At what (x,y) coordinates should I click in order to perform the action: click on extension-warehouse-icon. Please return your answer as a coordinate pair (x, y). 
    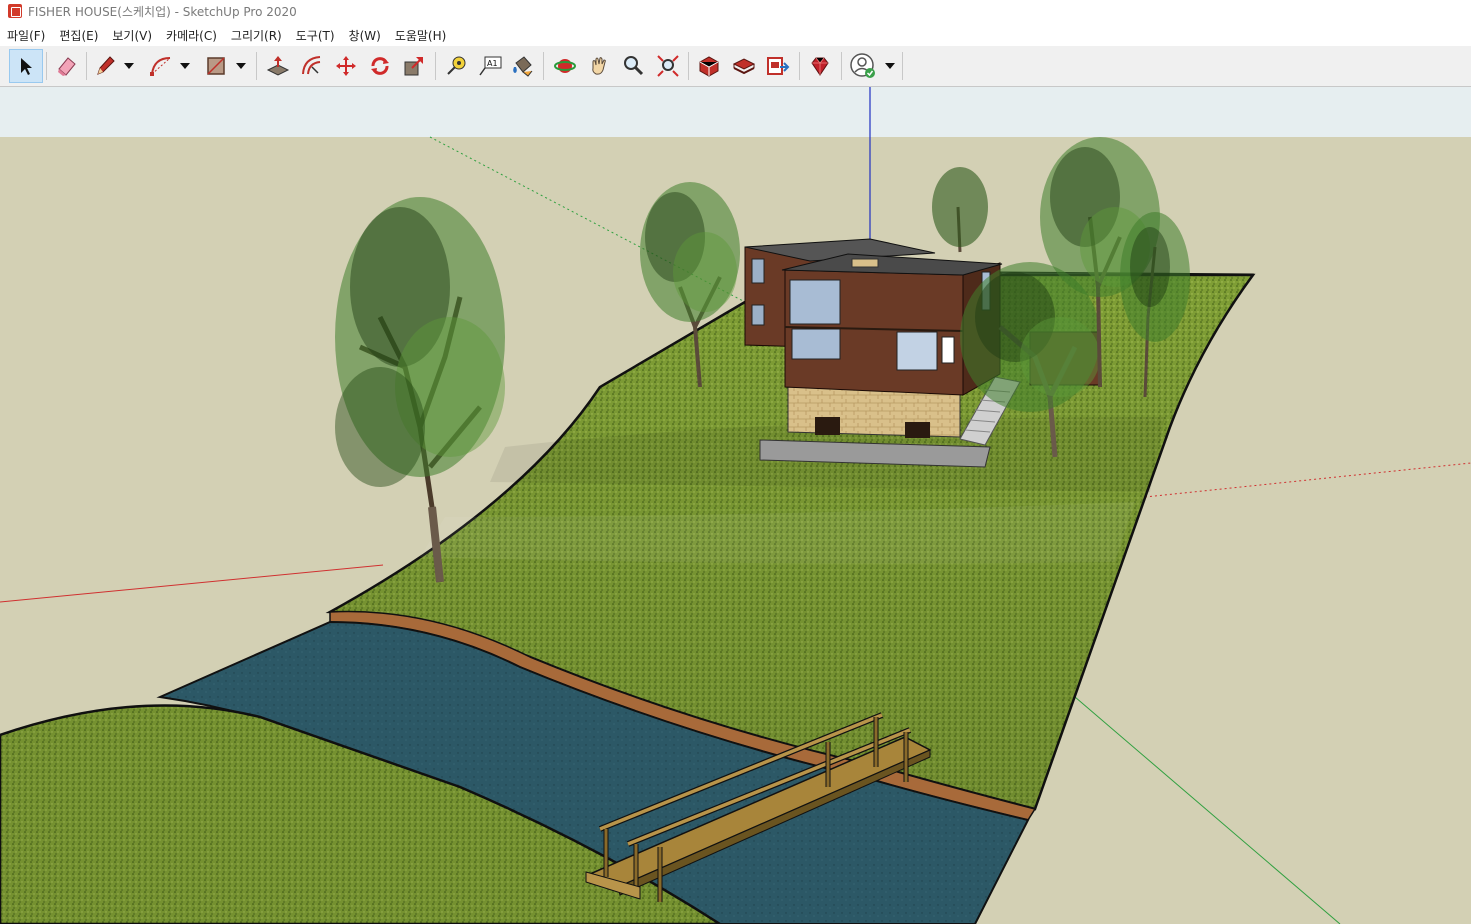
    Looking at the image, I should click on (744, 66).